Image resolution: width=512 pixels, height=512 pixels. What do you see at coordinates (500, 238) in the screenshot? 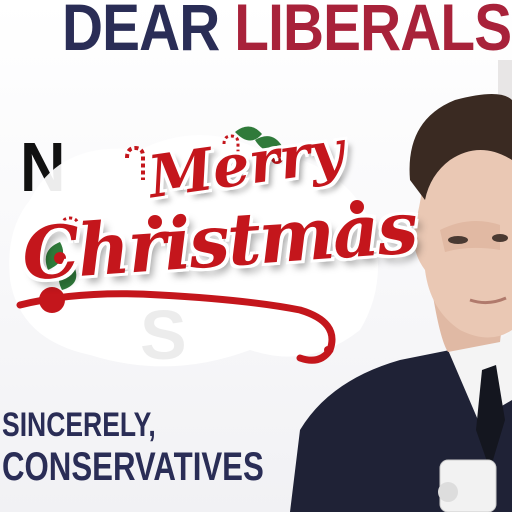
I see `eye-right` at bounding box center [500, 238].